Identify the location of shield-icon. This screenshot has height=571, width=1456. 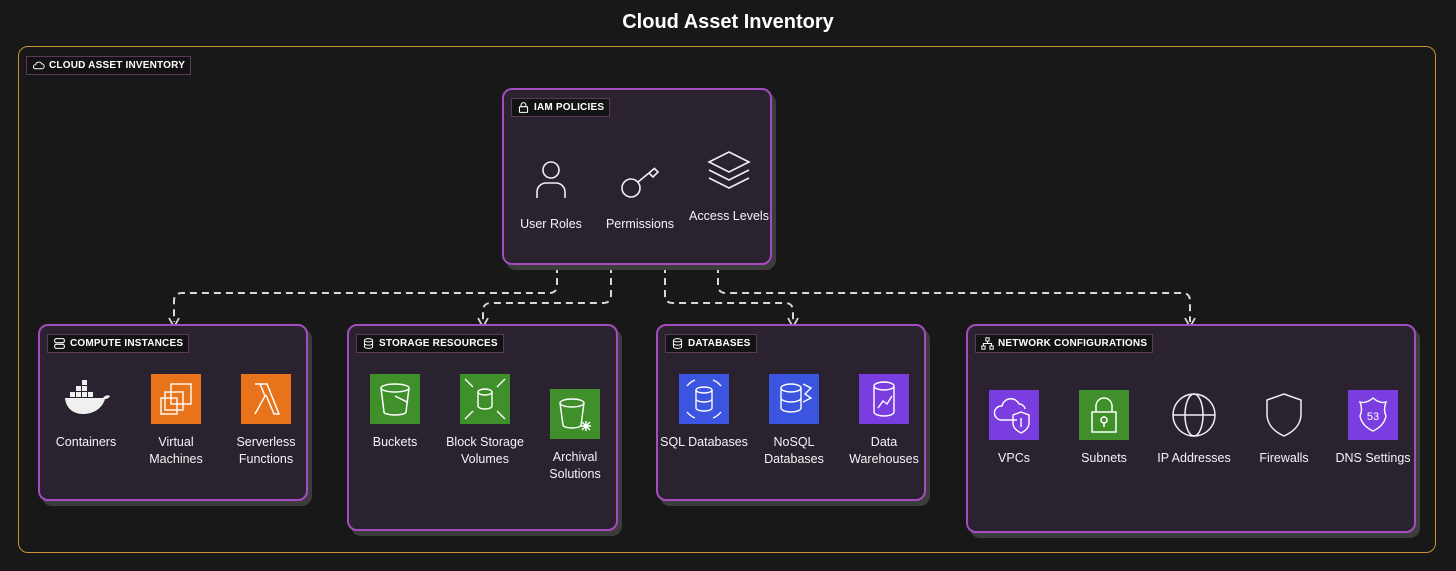
(1284, 415).